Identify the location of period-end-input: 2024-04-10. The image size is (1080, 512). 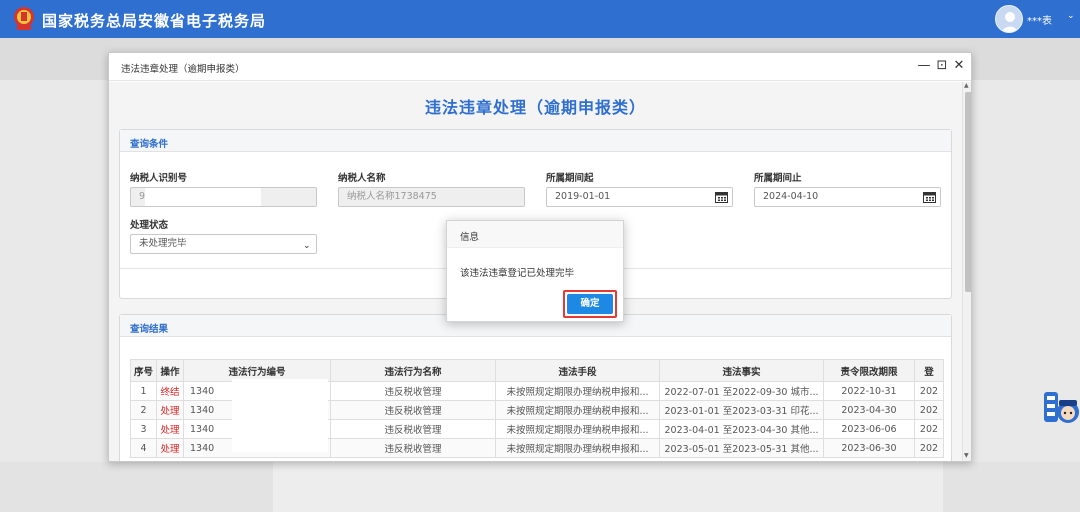
(847, 197).